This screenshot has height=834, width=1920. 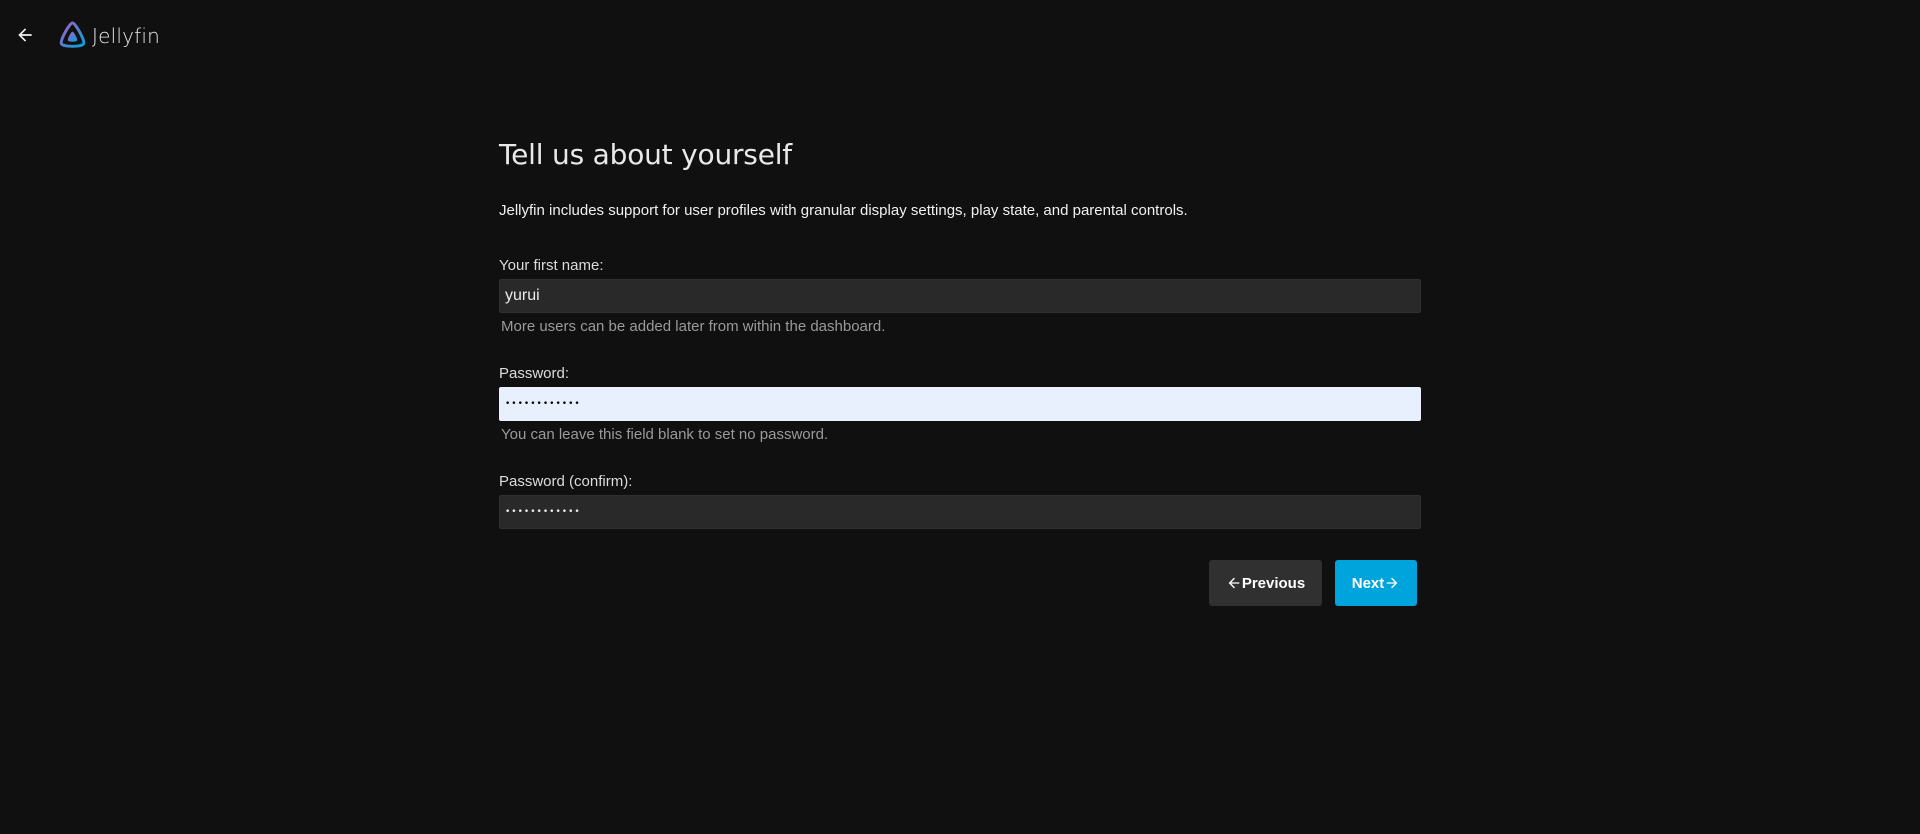 What do you see at coordinates (645, 154) in the screenshot?
I see `page-title: Tell us about yourself` at bounding box center [645, 154].